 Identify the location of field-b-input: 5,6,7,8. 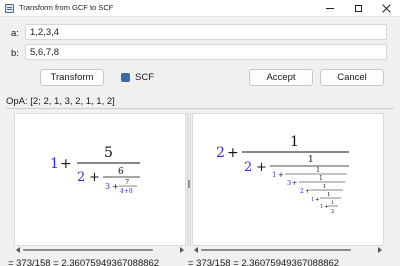
(206, 52).